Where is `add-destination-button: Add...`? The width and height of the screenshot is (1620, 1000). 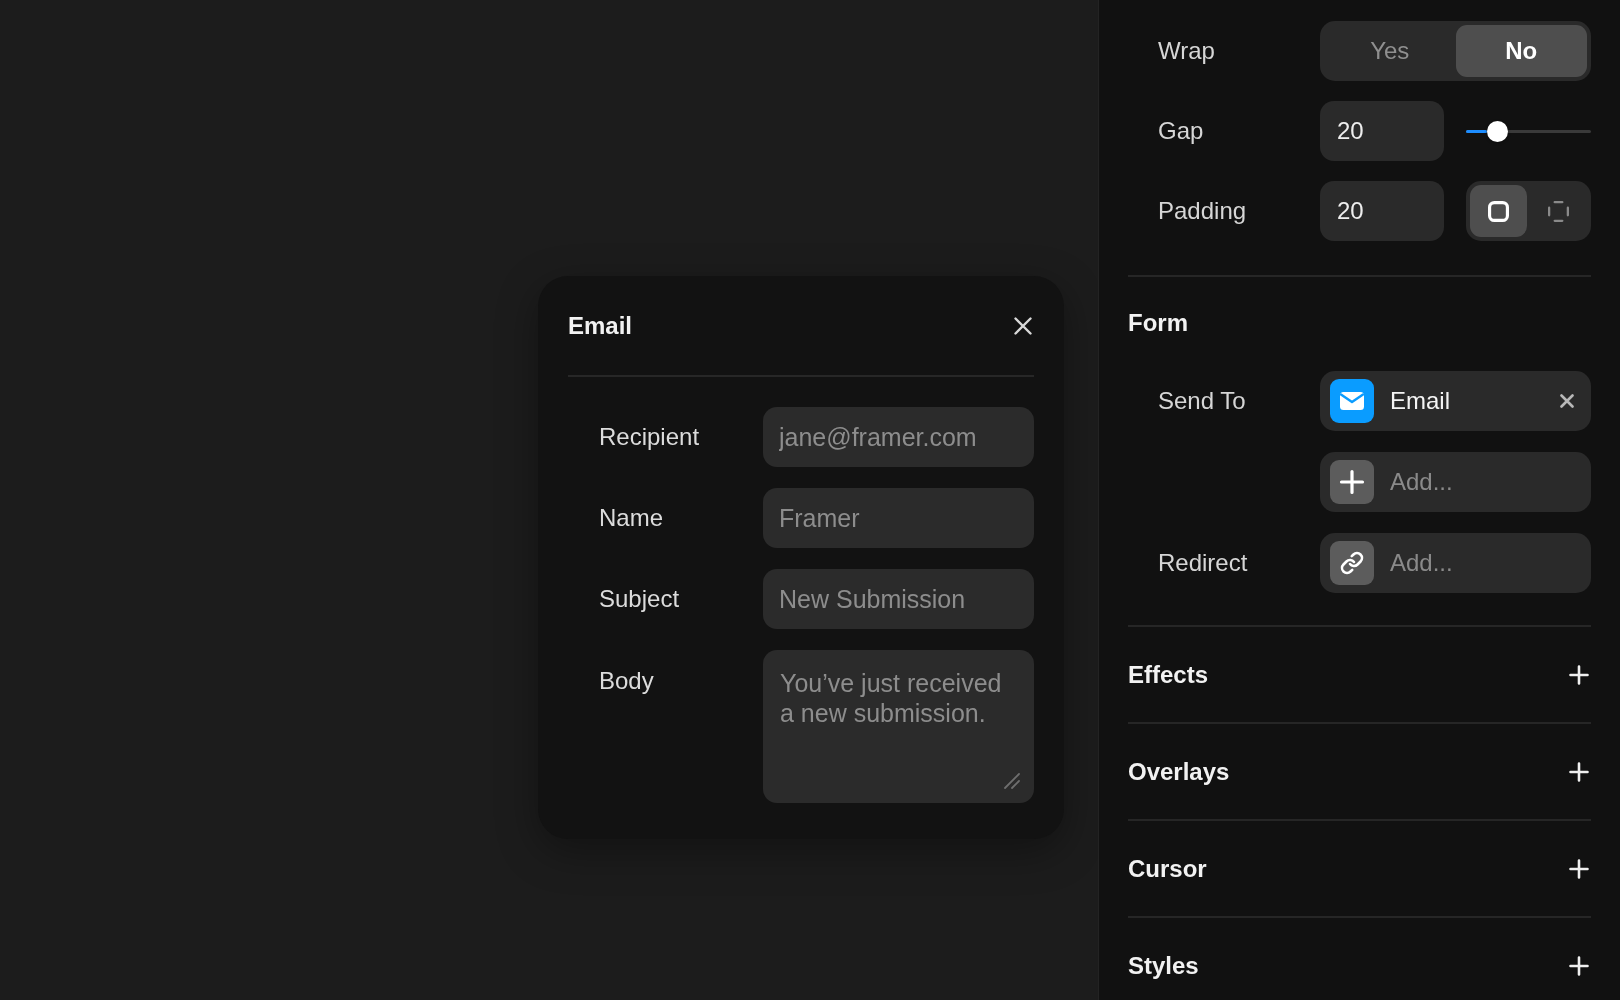 add-destination-button: Add... is located at coordinates (1455, 482).